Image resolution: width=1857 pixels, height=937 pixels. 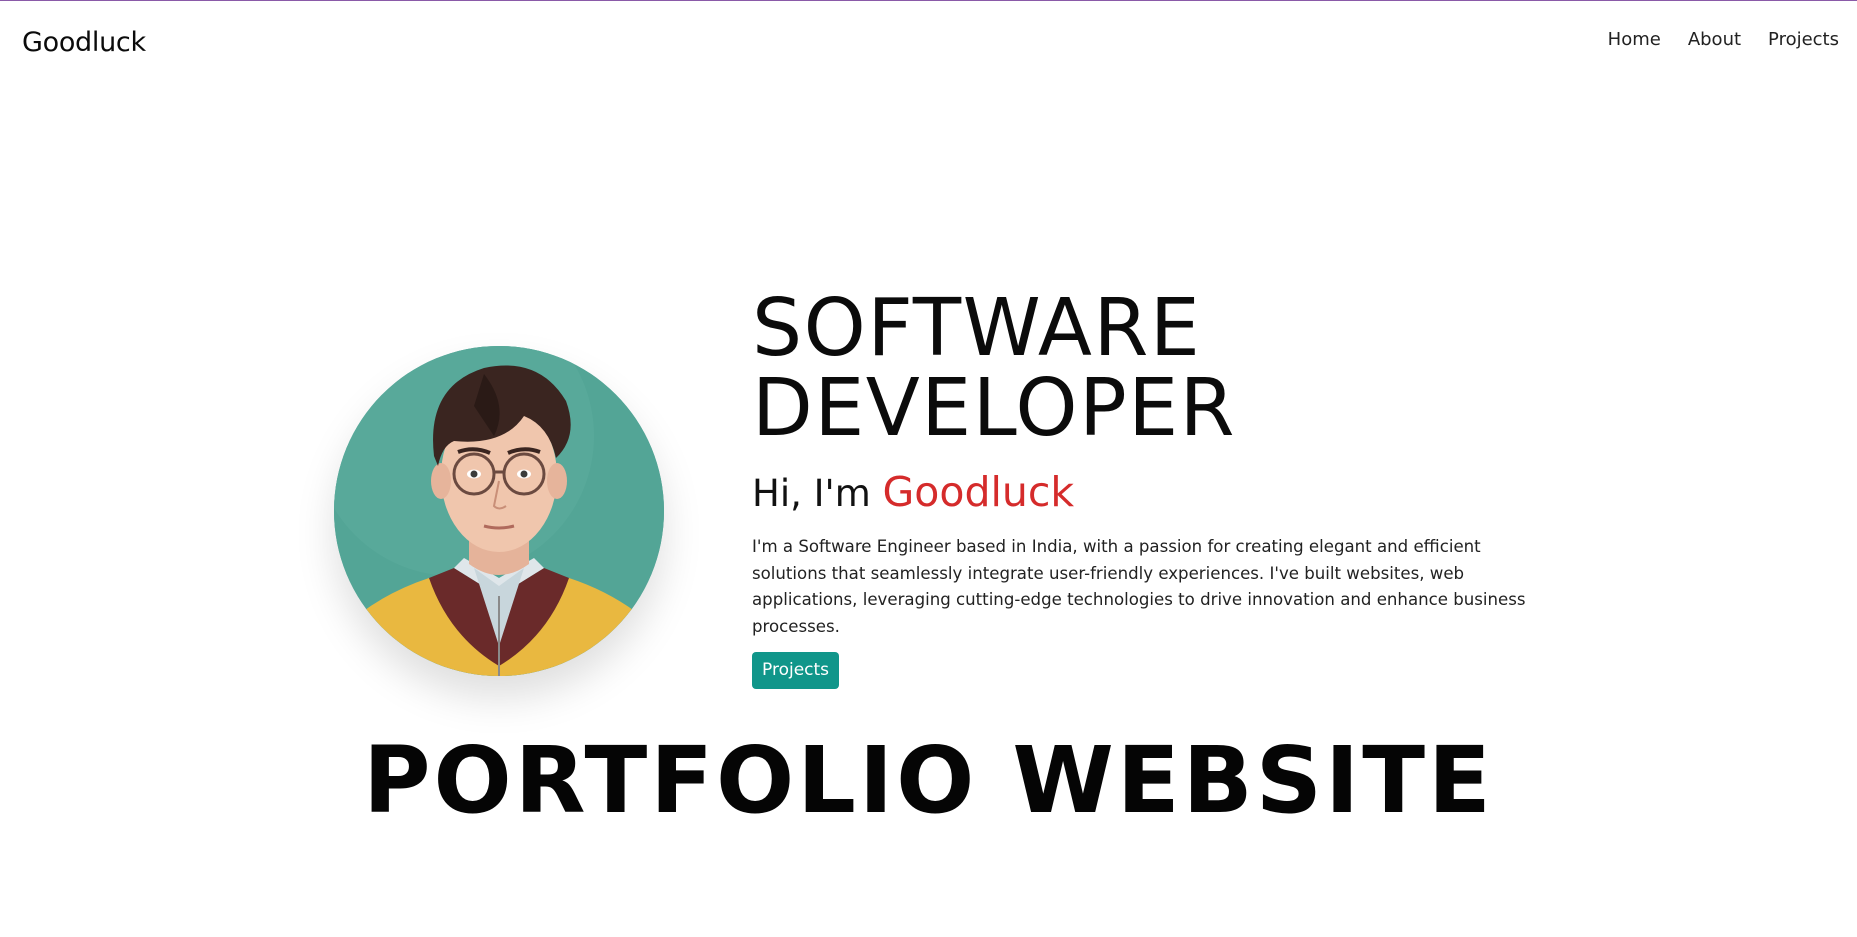 I want to click on profile-portrait-illustration, so click(x=499, y=511).